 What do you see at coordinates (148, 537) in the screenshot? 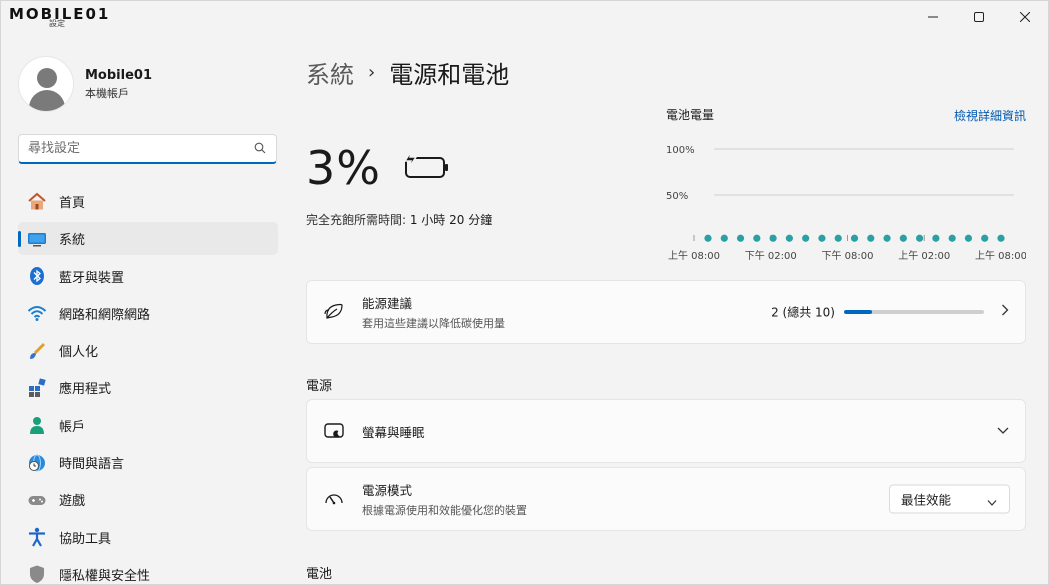
I see `sidebar-item-accessibility: 協助工具` at bounding box center [148, 537].